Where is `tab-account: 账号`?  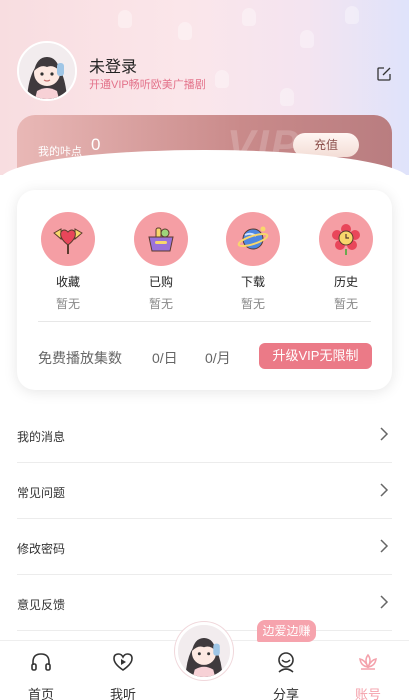 tab-account: 账号 is located at coordinates (368, 675).